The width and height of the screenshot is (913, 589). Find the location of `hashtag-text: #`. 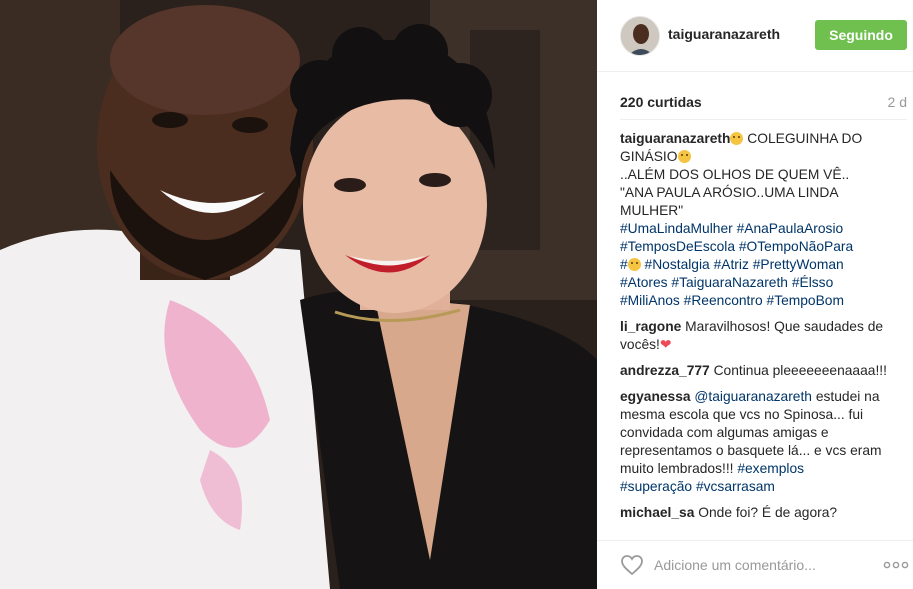

hashtag-text: # is located at coordinates (624, 264).